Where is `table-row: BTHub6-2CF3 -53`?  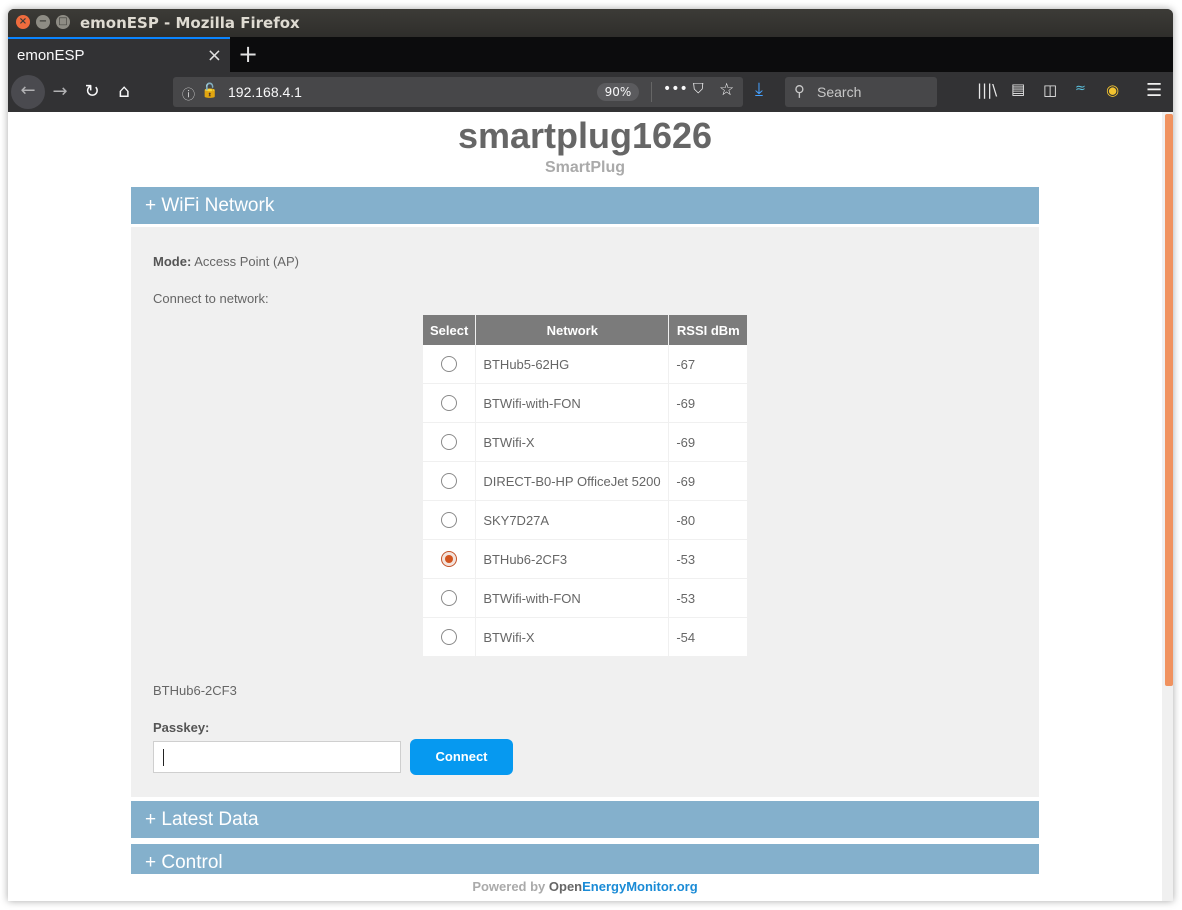 table-row: BTHub6-2CF3 -53 is located at coordinates (586, 559).